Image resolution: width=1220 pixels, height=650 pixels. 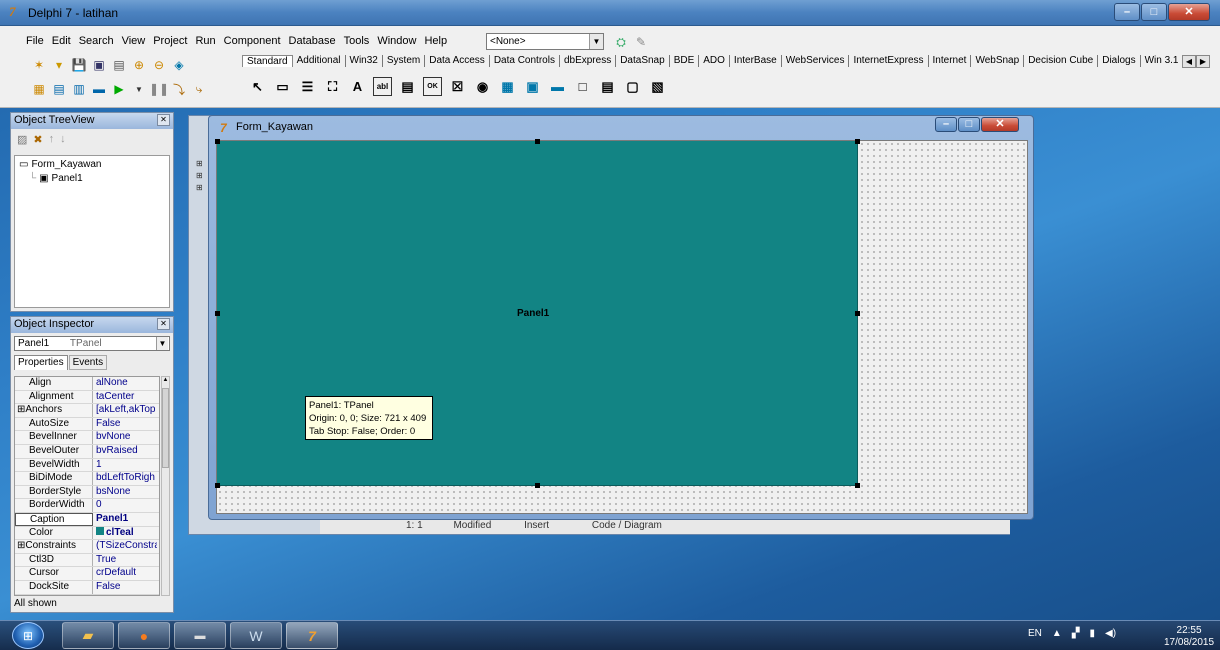 What do you see at coordinates (457, 86) in the screenshot?
I see `checkbox-component-icon: ☒` at bounding box center [457, 86].